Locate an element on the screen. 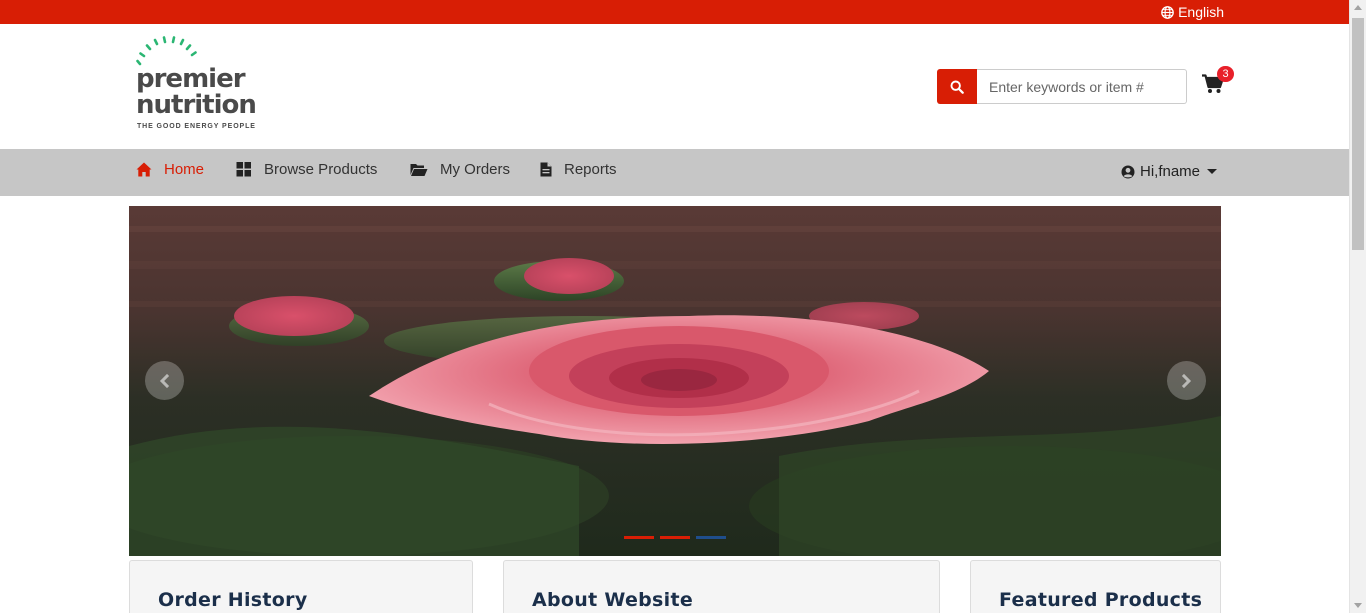  folder-open-icon is located at coordinates (419, 170).